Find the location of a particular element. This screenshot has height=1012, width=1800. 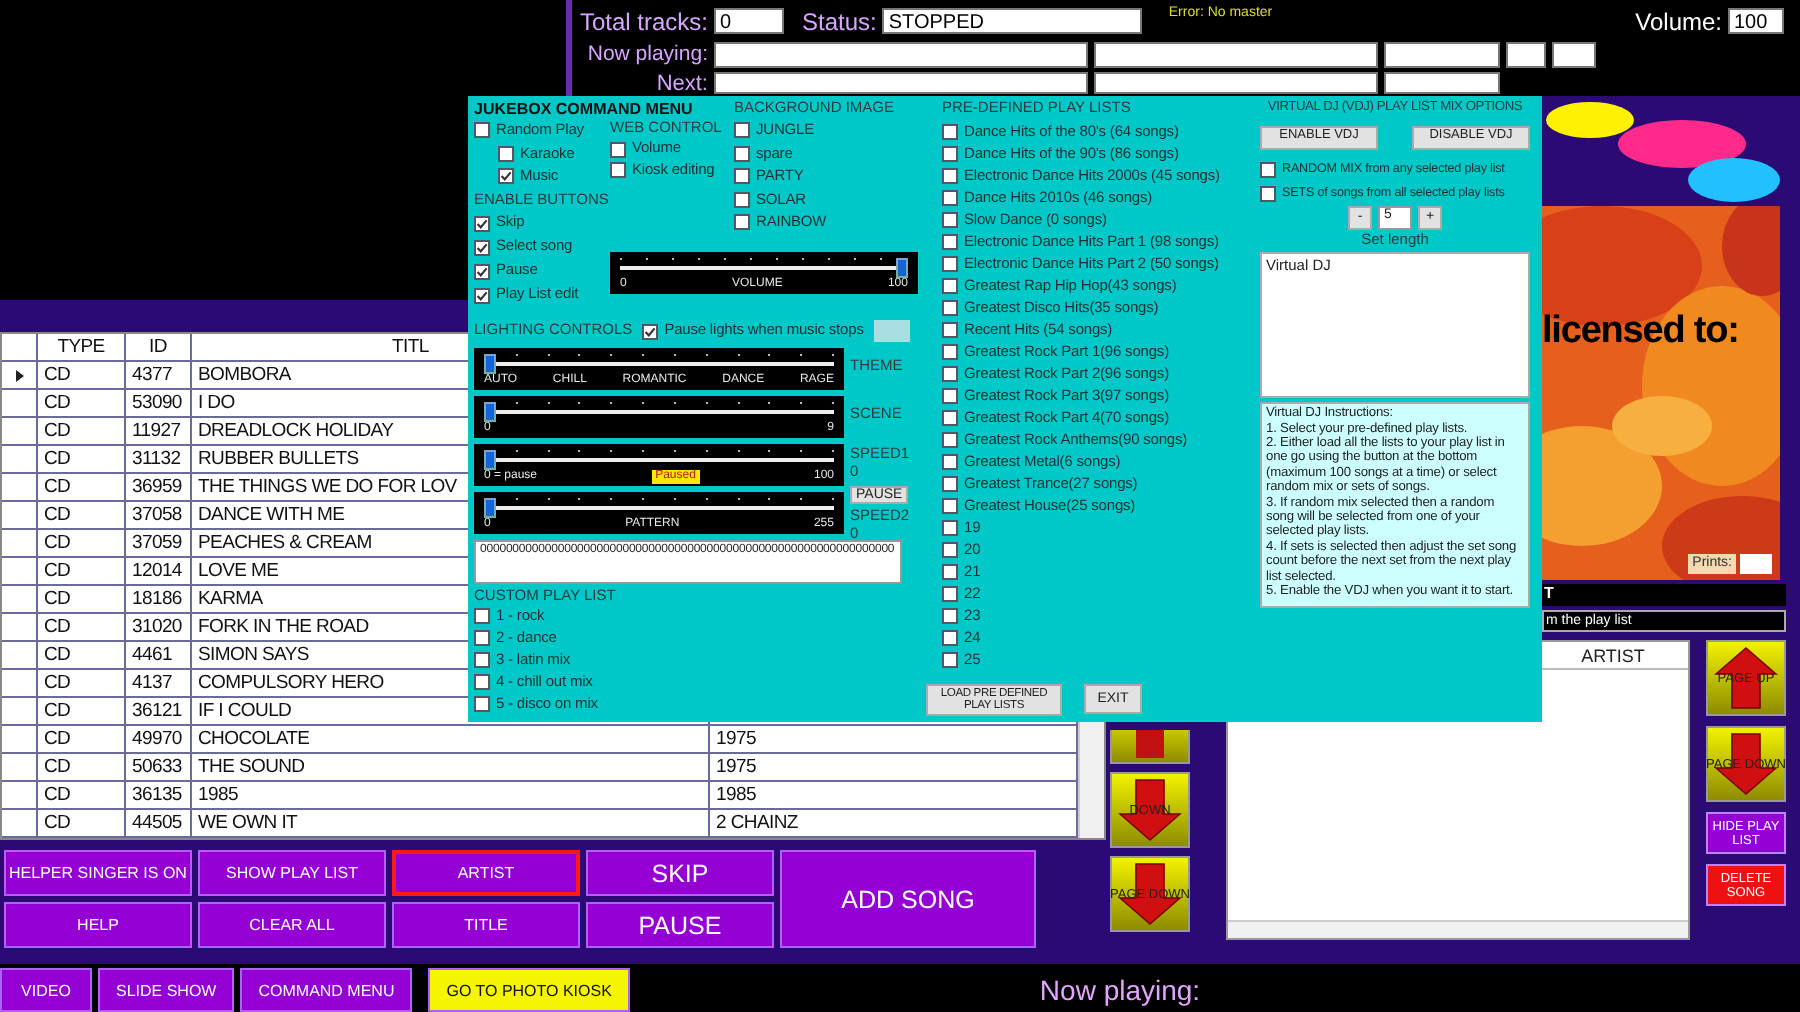

control-button: SKIP is located at coordinates (680, 873).